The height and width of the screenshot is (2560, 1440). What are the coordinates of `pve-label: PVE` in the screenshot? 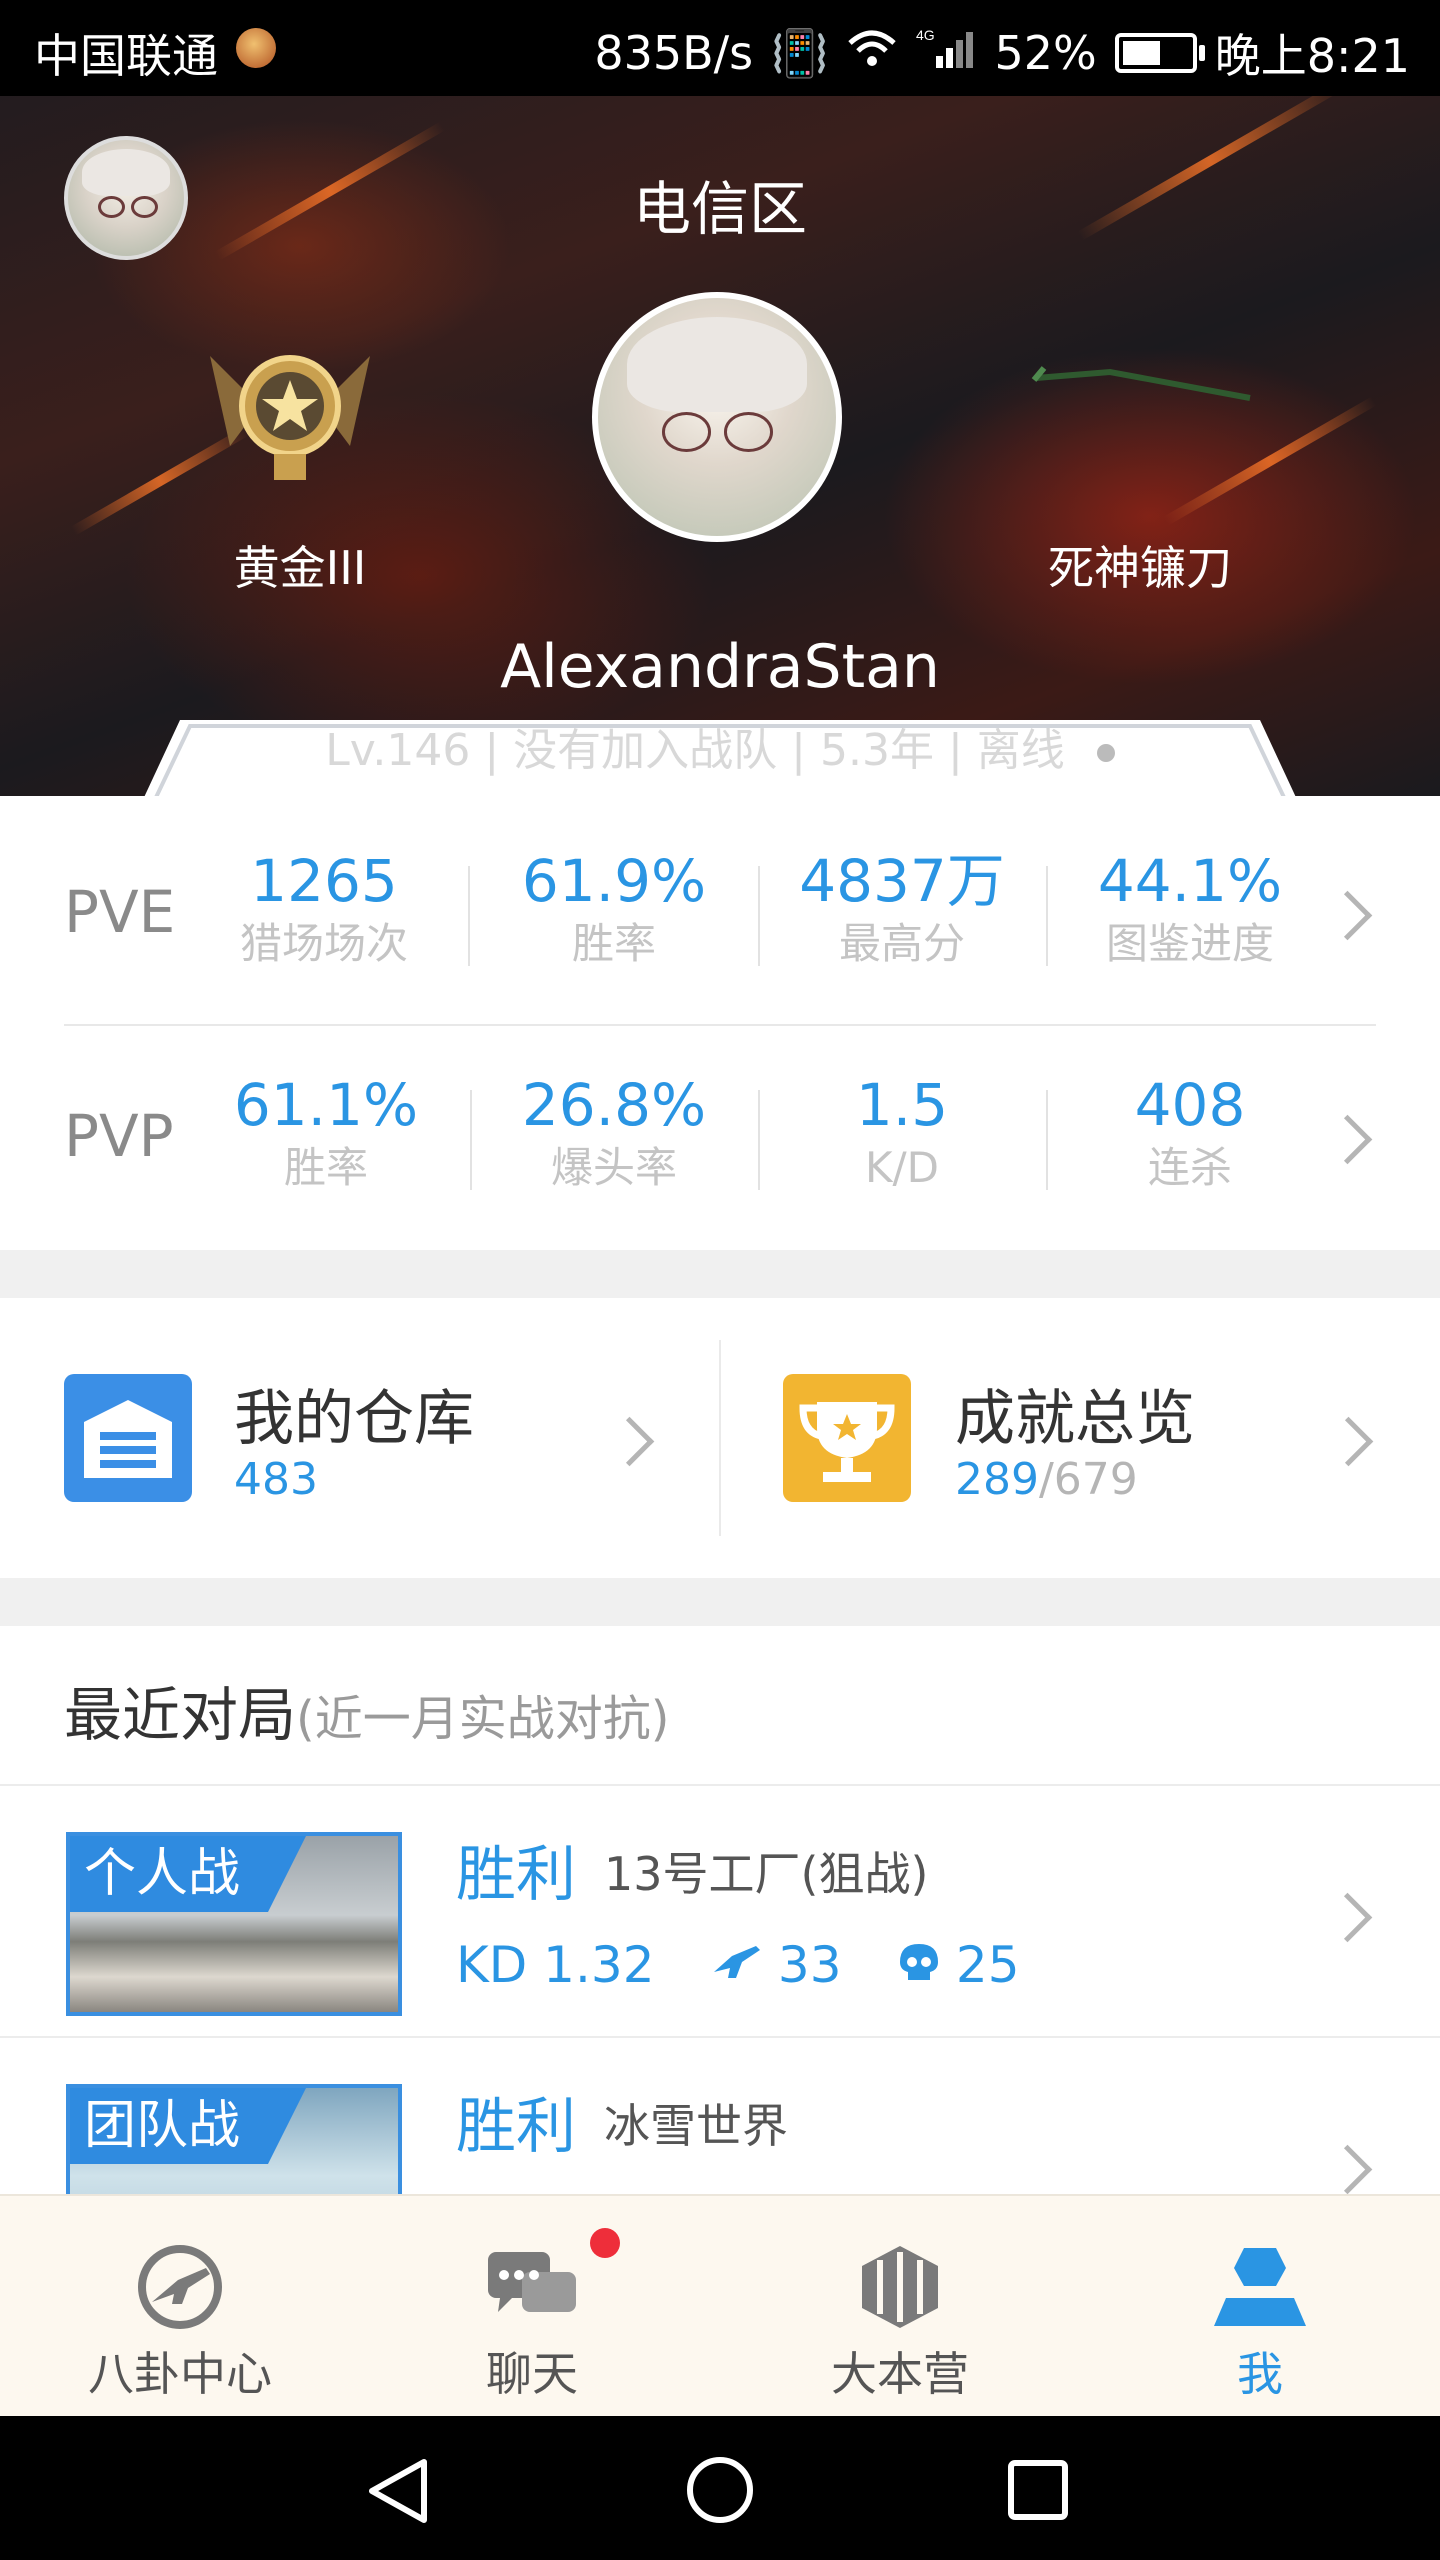 It's located at (120, 912).